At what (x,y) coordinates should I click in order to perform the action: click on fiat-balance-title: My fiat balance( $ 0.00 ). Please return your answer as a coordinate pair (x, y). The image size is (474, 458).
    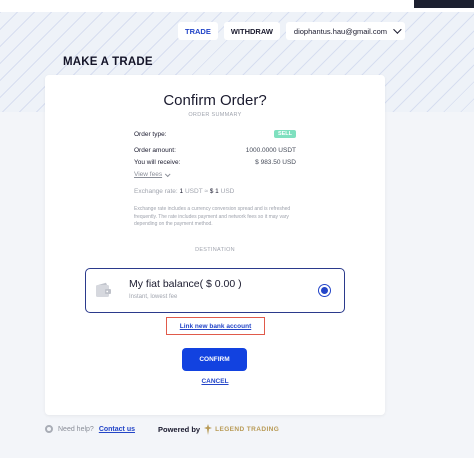
    Looking at the image, I should click on (185, 284).